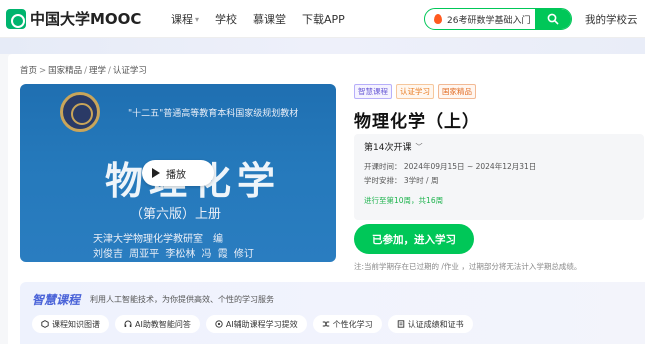  Describe the element at coordinates (419, 146) in the screenshot. I see `chevron-down-icon: ﹀` at that location.